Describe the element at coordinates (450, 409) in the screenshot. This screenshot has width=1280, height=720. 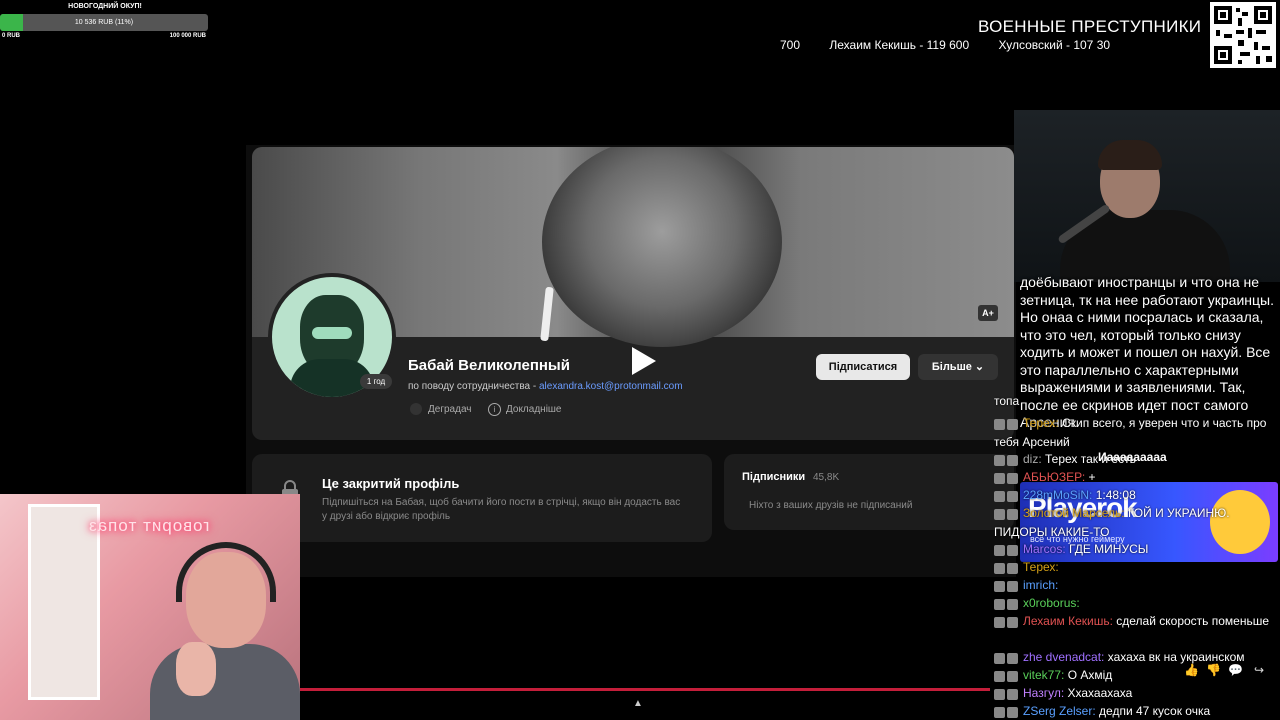
I see `profile-tag-label: Деградач` at that location.